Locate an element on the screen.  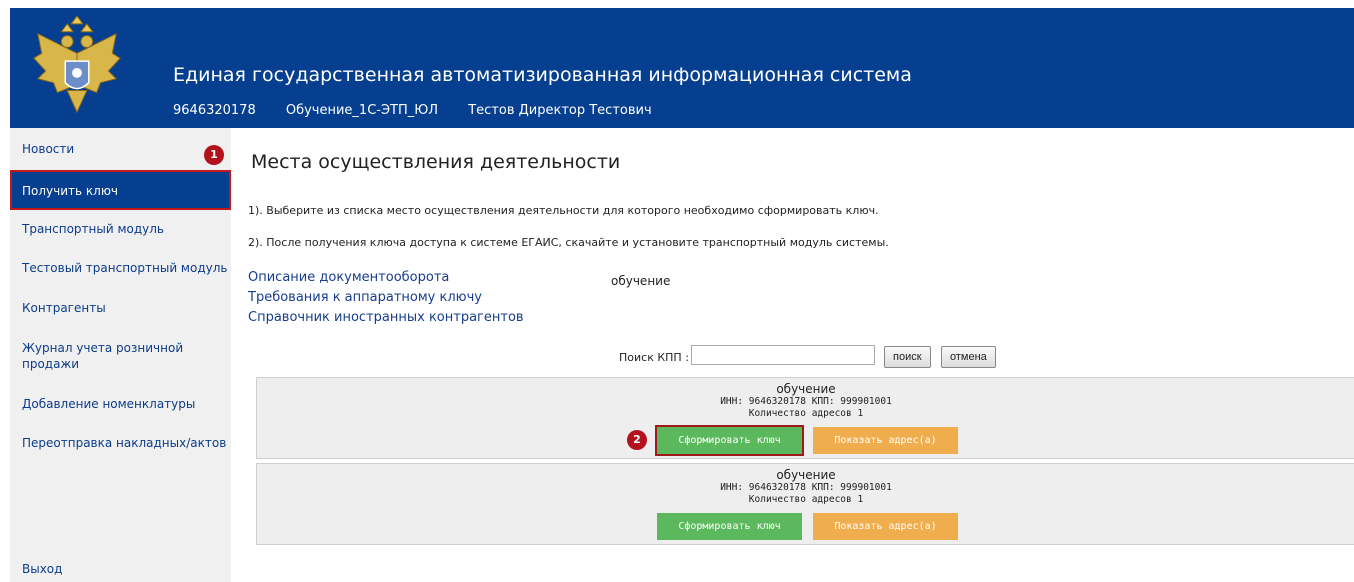
step-badge-1: 1 is located at coordinates (214, 155).